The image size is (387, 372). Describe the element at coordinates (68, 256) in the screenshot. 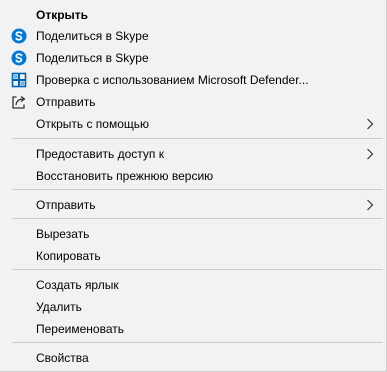

I see `menu-item-copy-label: Копировать` at that location.